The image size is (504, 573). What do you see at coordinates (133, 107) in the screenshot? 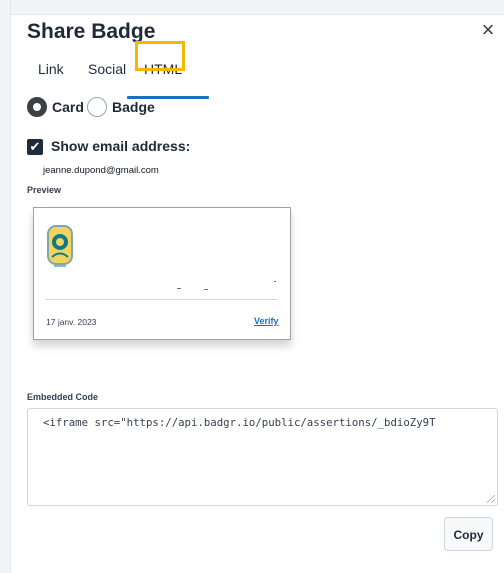
I see `badge-radio-label: Badge` at bounding box center [133, 107].